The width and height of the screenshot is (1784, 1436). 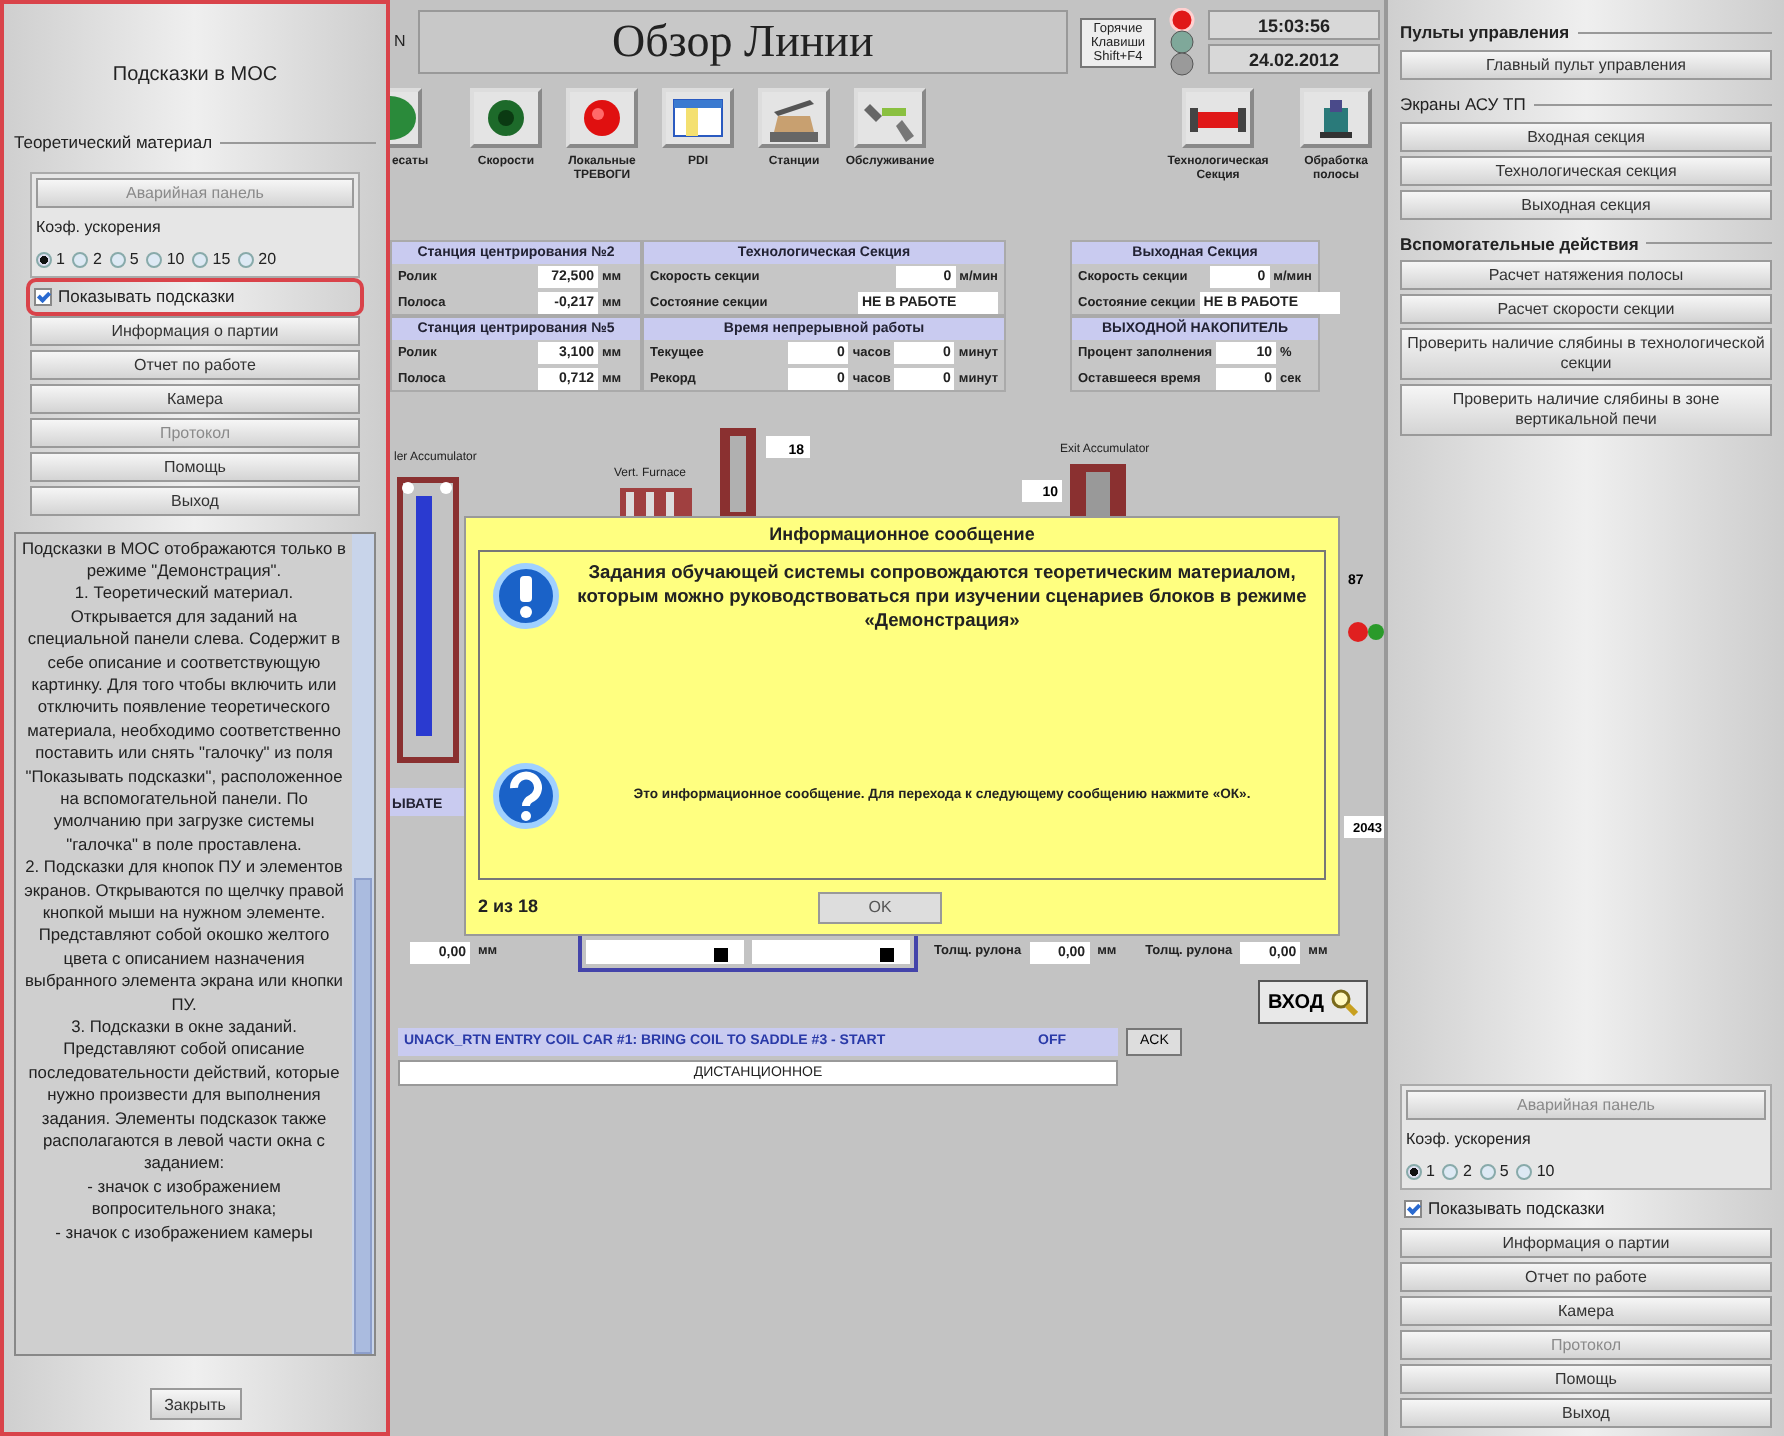 I want to click on clock-date: 24.02.2012, so click(x=1294, y=59).